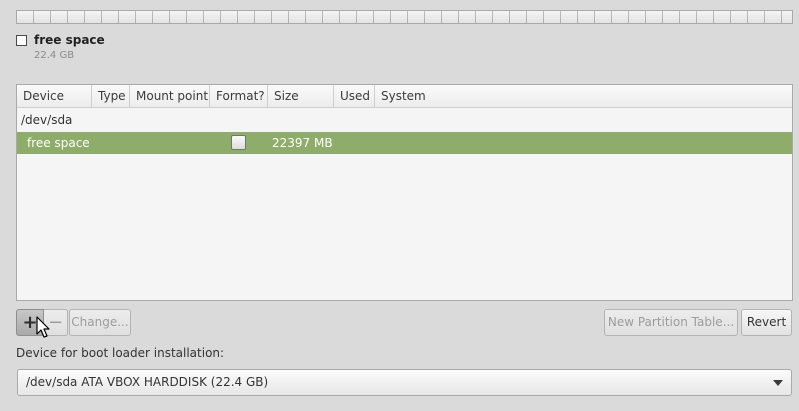 This screenshot has width=799, height=411. I want to click on dropdown-arrow-icon, so click(778, 383).